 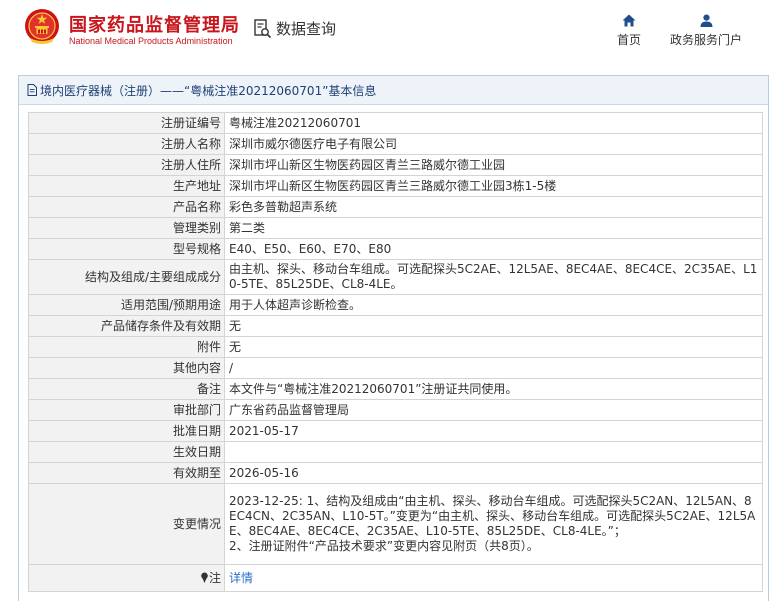 What do you see at coordinates (126, 249) in the screenshot?
I see `field-label: 型号规格` at bounding box center [126, 249].